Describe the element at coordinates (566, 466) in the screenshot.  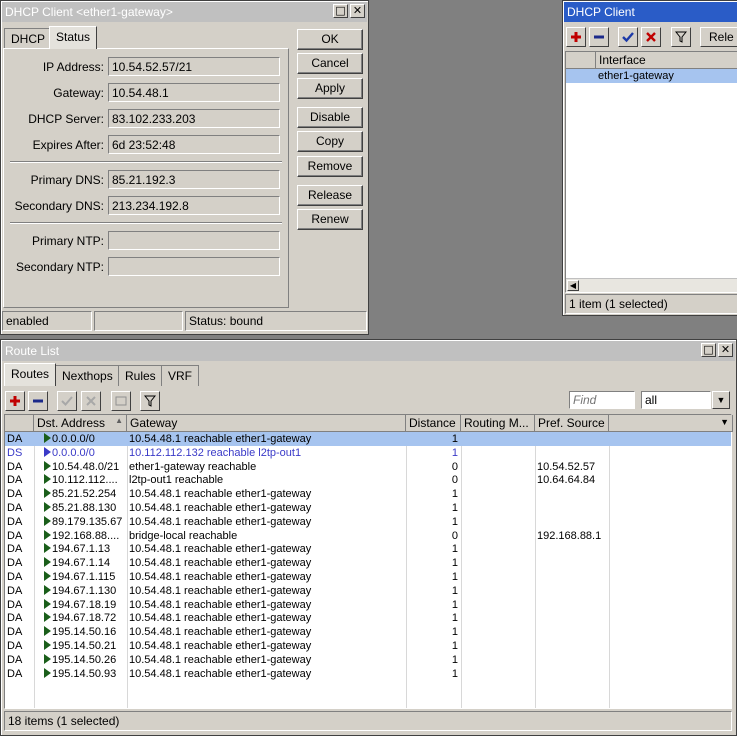
I see `pref-source-cell-text: 10.54.52.57` at that location.